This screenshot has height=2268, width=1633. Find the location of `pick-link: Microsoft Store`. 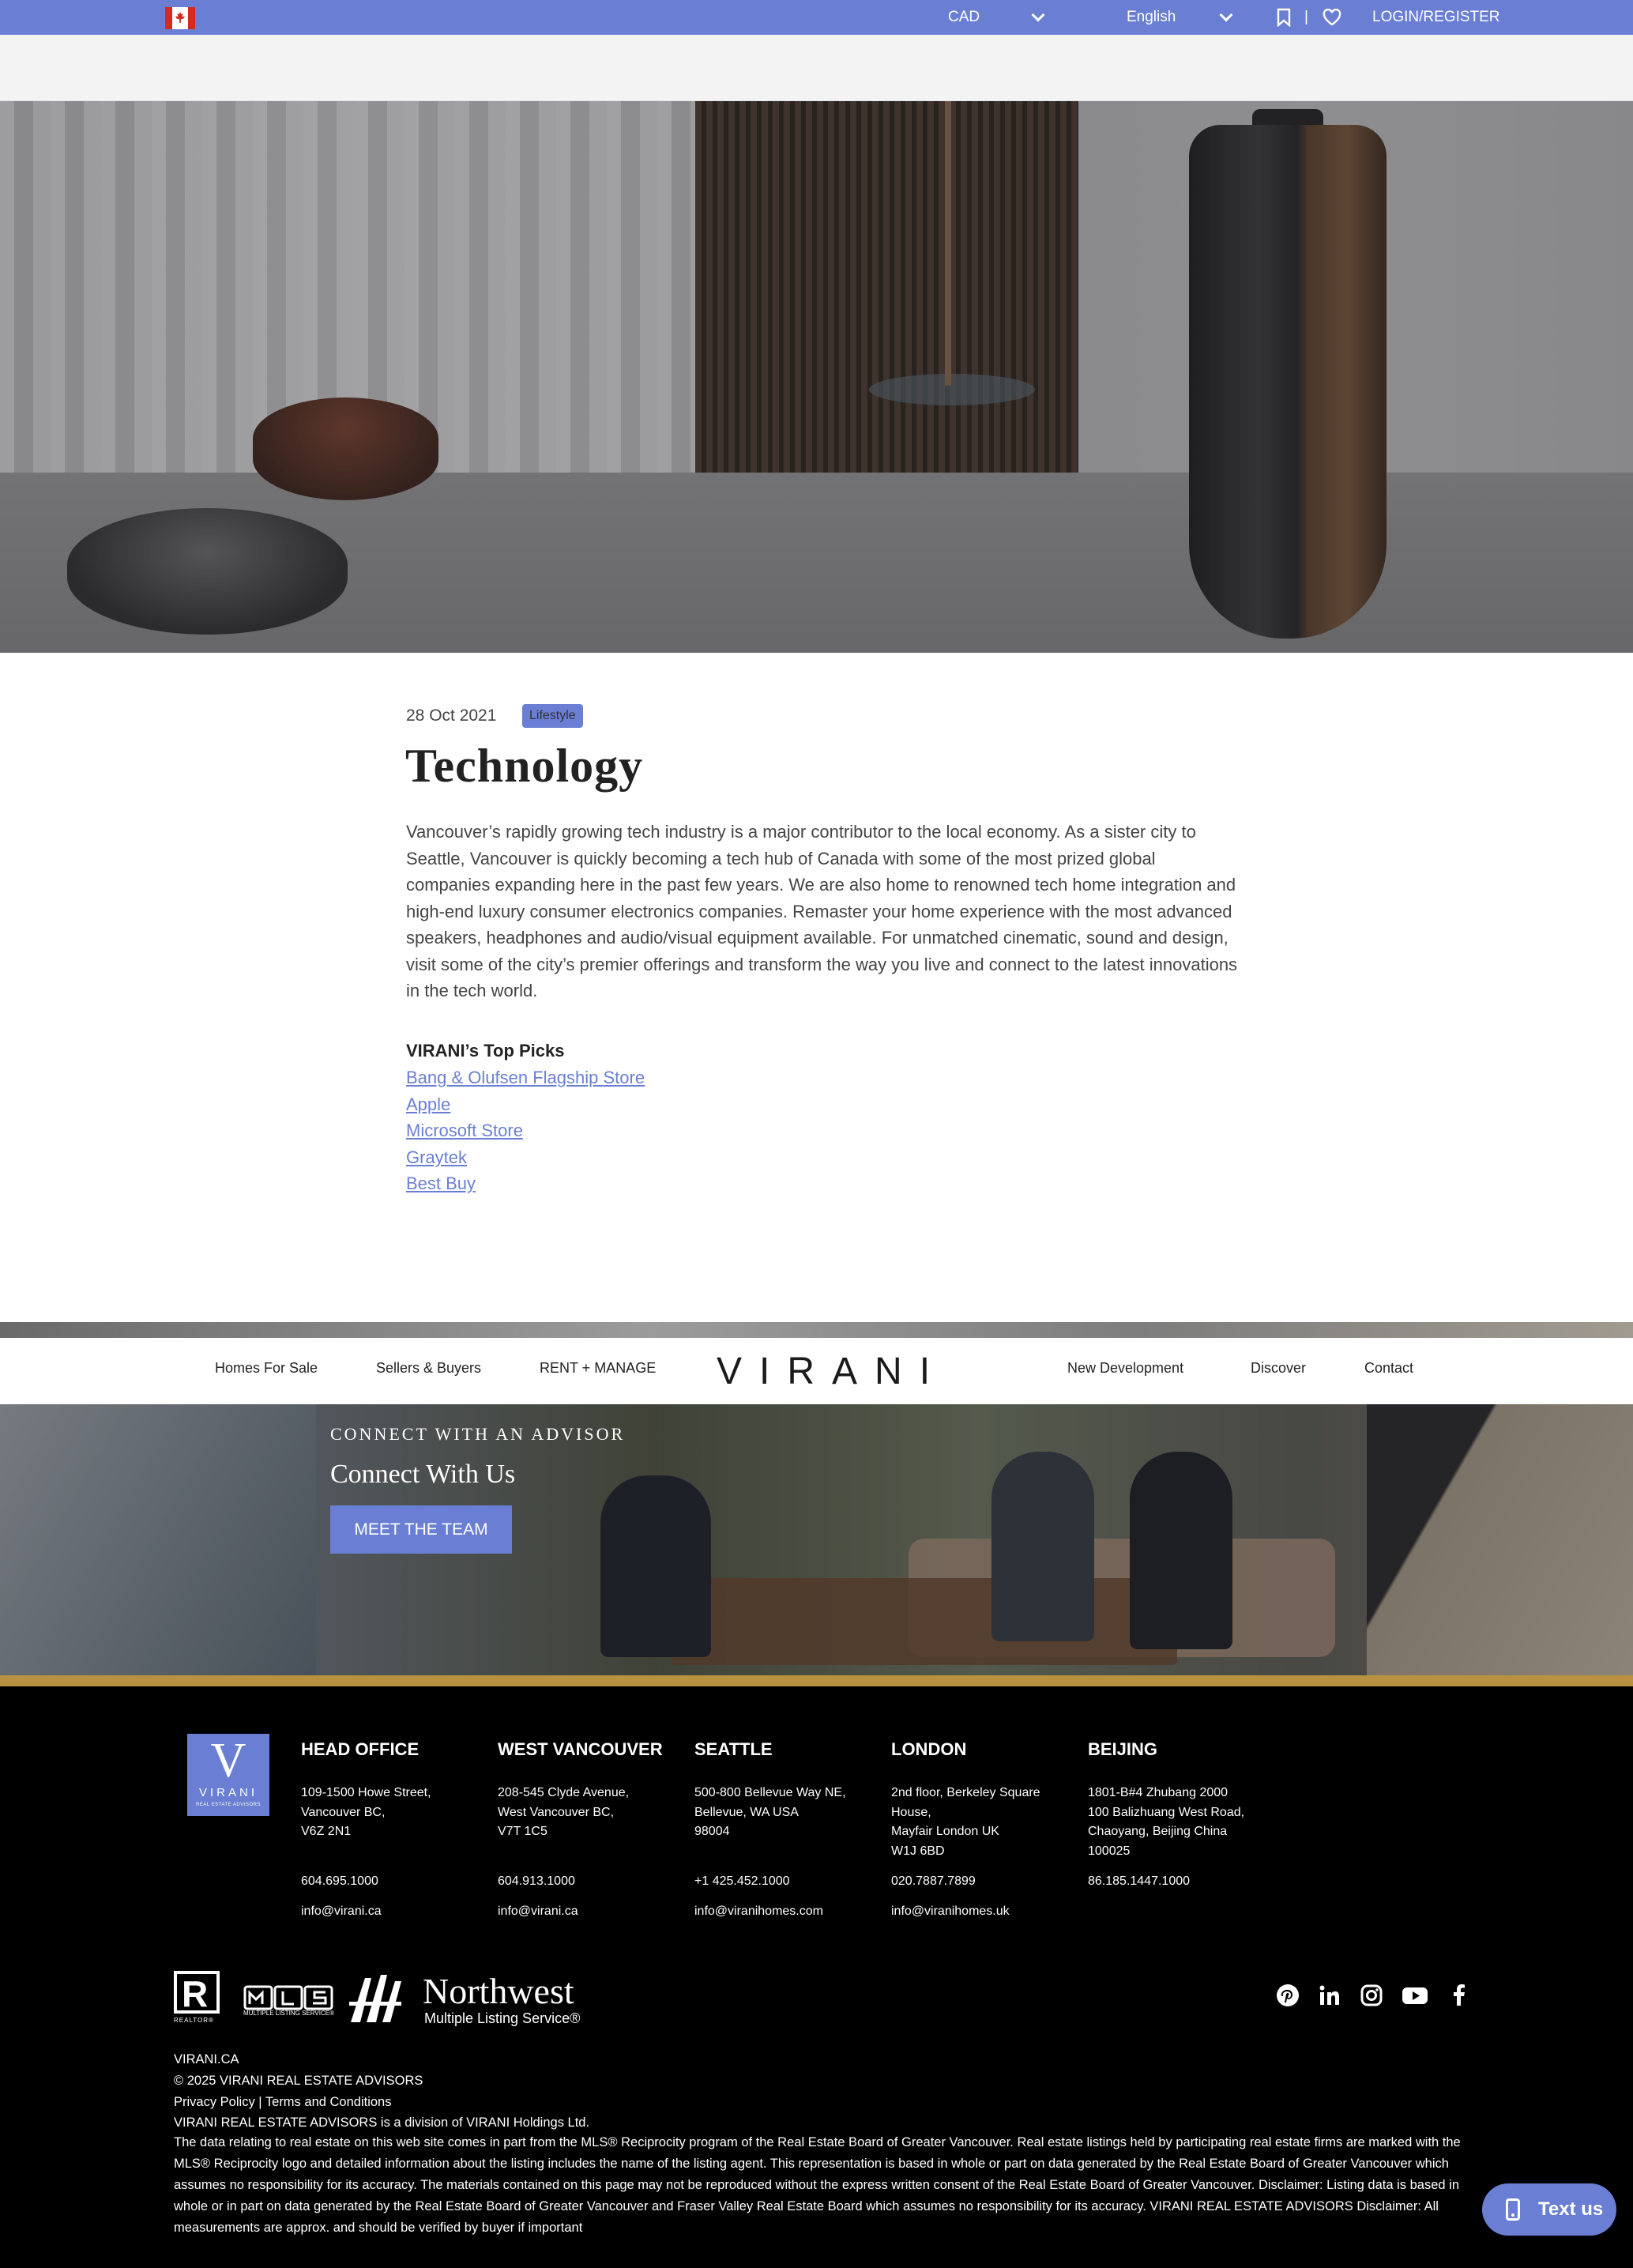

pick-link: Microsoft Store is located at coordinates (464, 1131).